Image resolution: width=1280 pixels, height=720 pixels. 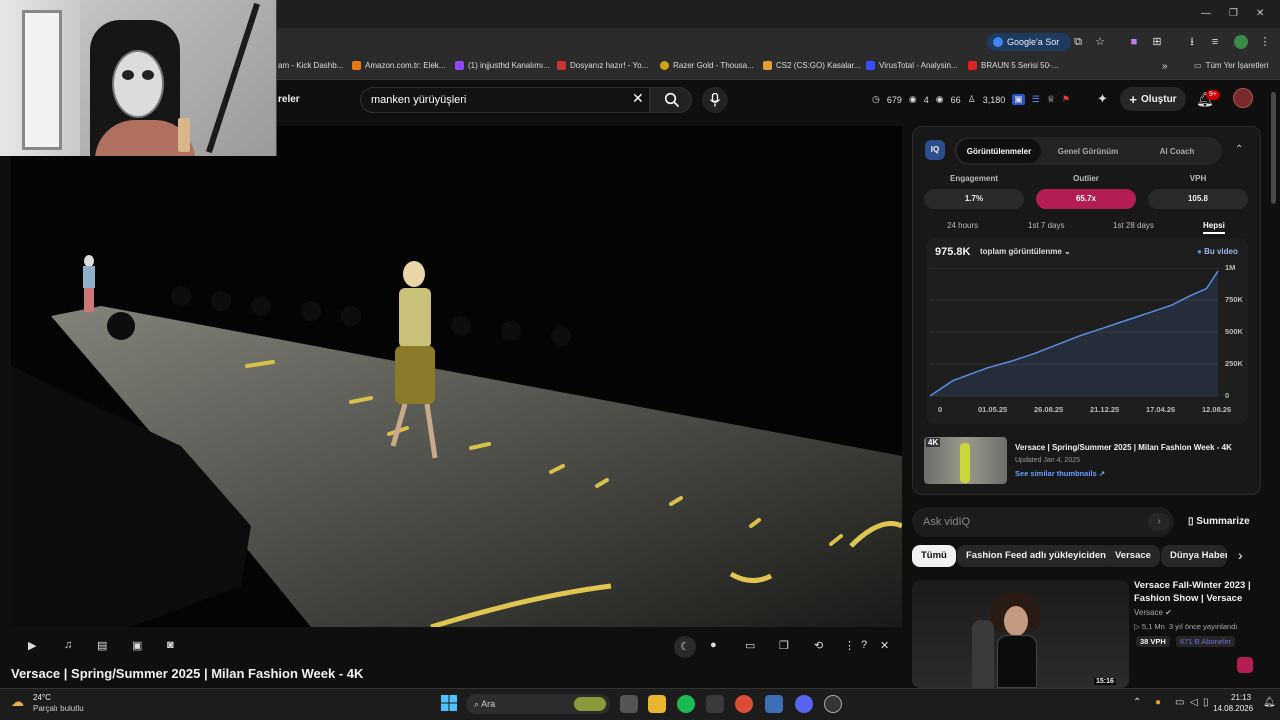 I want to click on avatar, so click(x=1243, y=98).